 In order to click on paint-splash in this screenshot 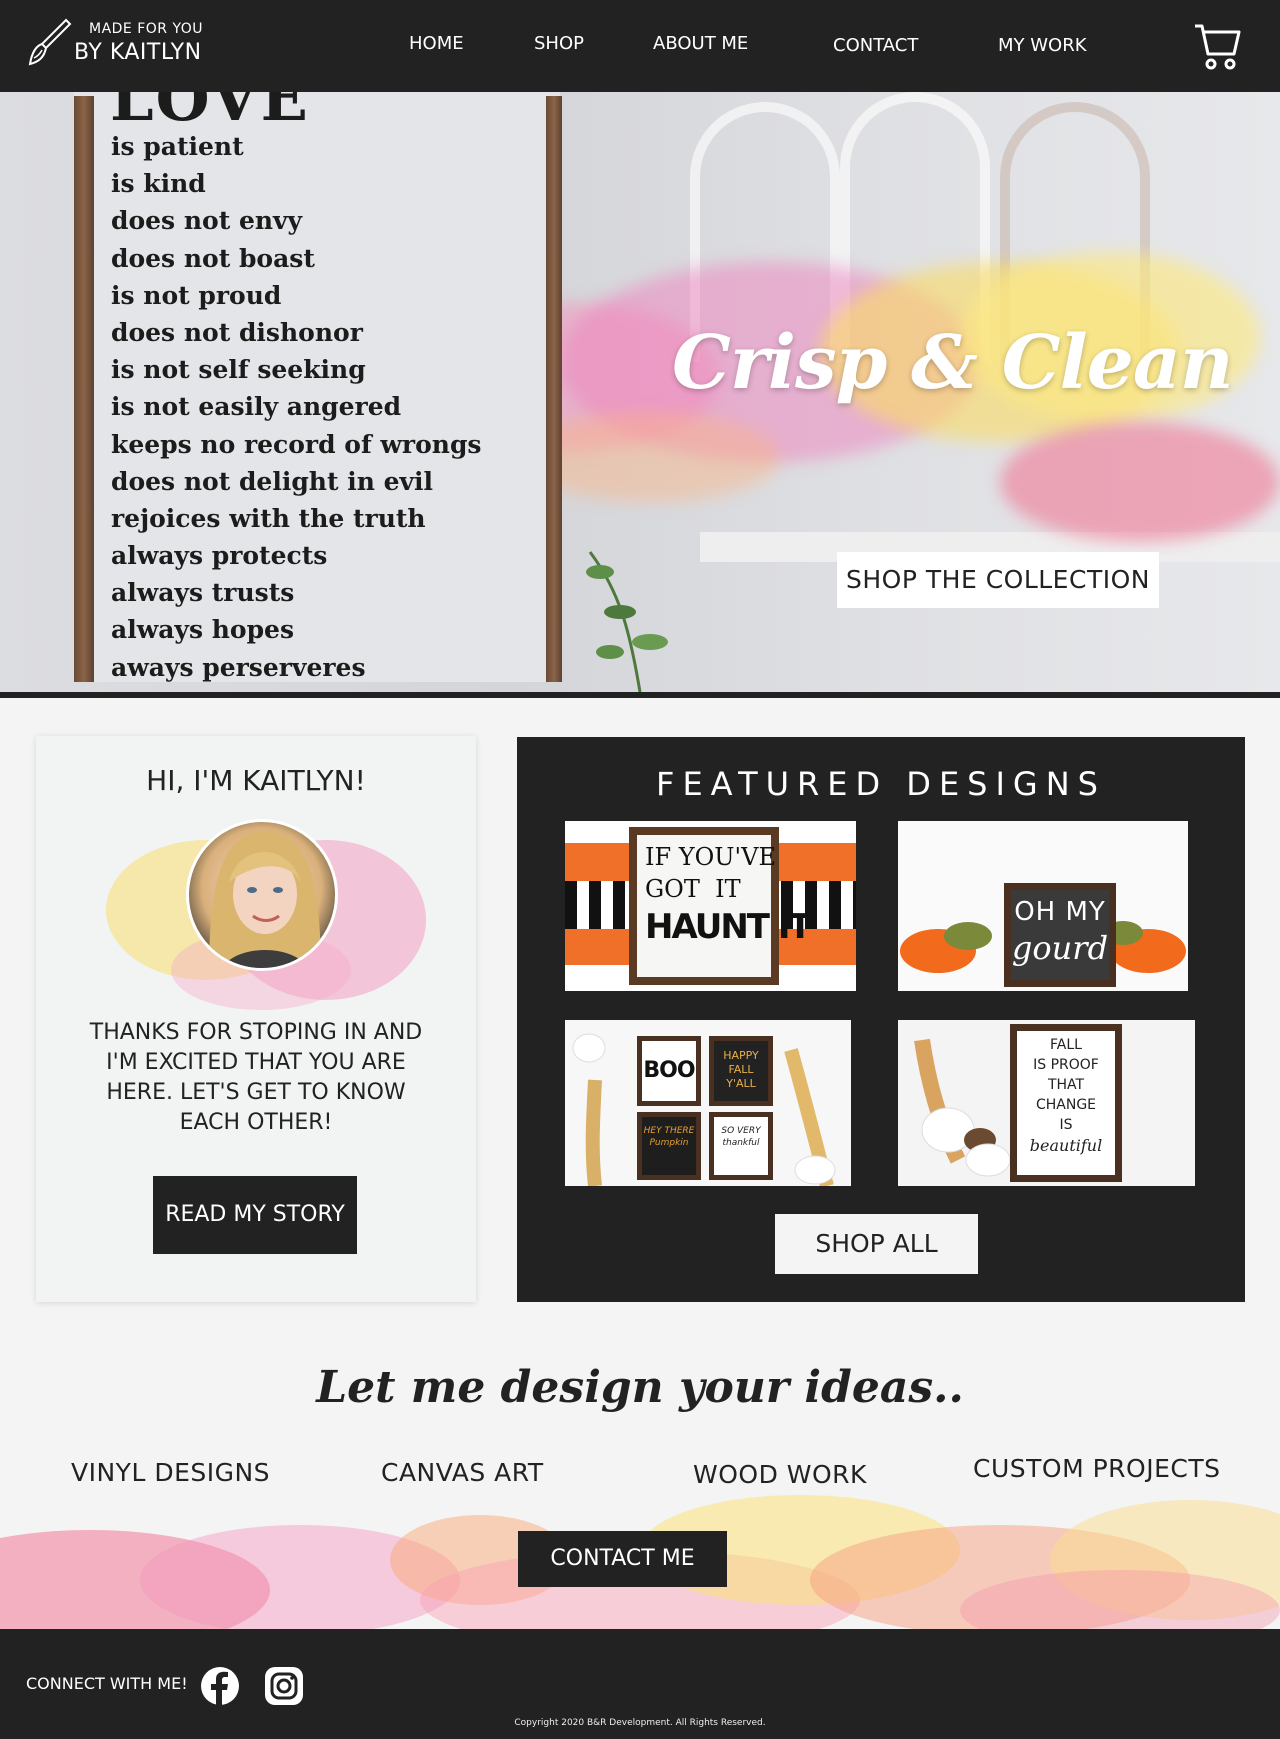, I will do `click(1140, 482)`.